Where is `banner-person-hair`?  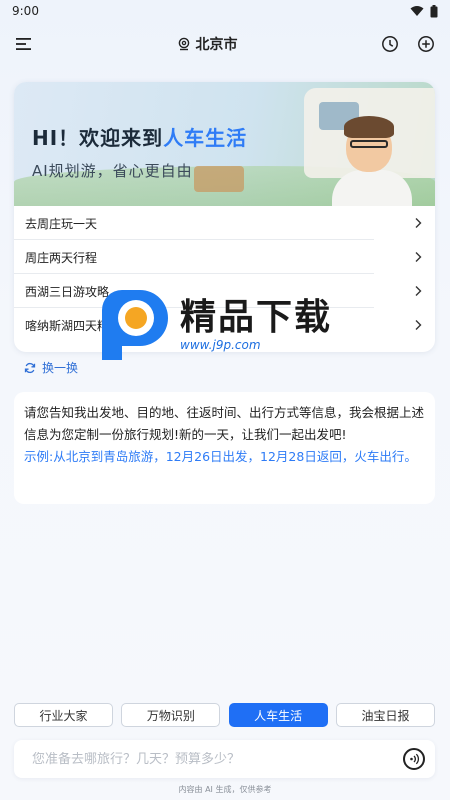
banner-person-hair is located at coordinates (369, 127).